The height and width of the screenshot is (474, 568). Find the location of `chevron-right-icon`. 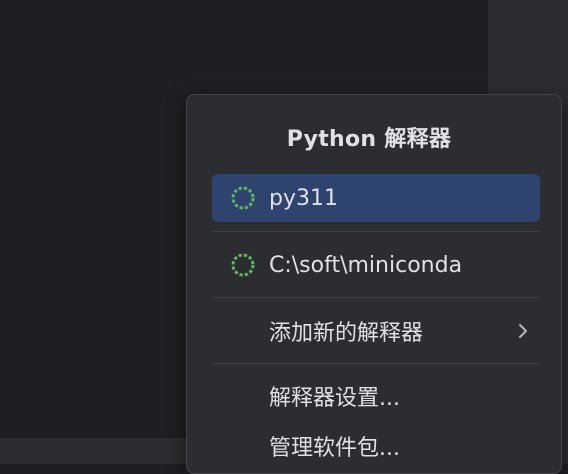

chevron-right-icon is located at coordinates (523, 331).